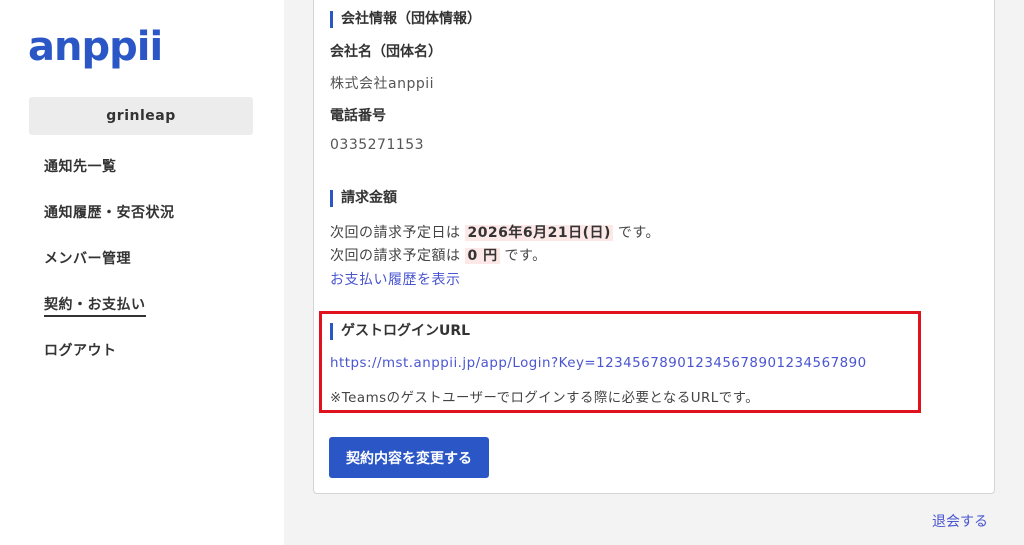 Image resolution: width=1024 pixels, height=545 pixels. What do you see at coordinates (141, 116) in the screenshot?
I see `org-name-badge: grinleap` at bounding box center [141, 116].